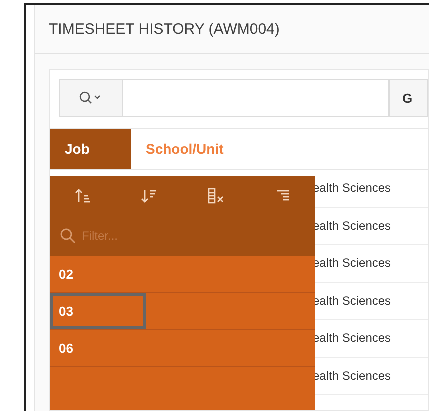 The height and width of the screenshot is (411, 429). I want to click on go-button: G, so click(408, 98).